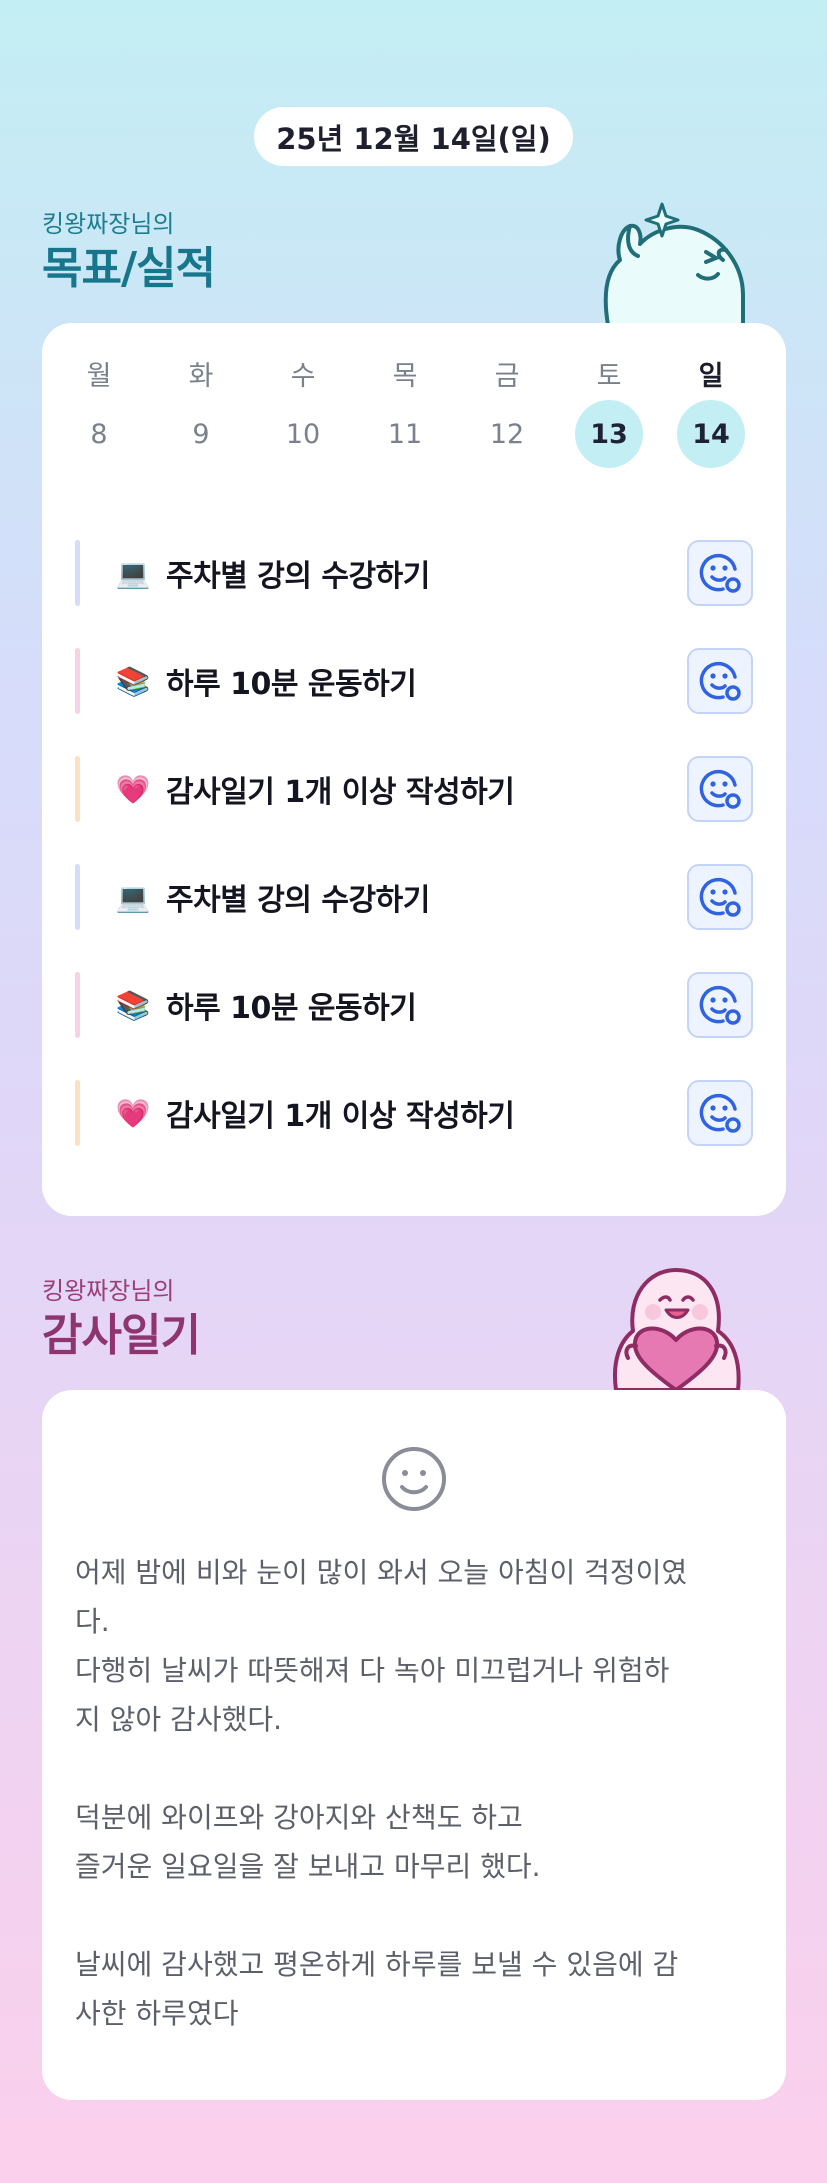  Describe the element at coordinates (405, 376) in the screenshot. I see `weekday-thu: 목` at that location.